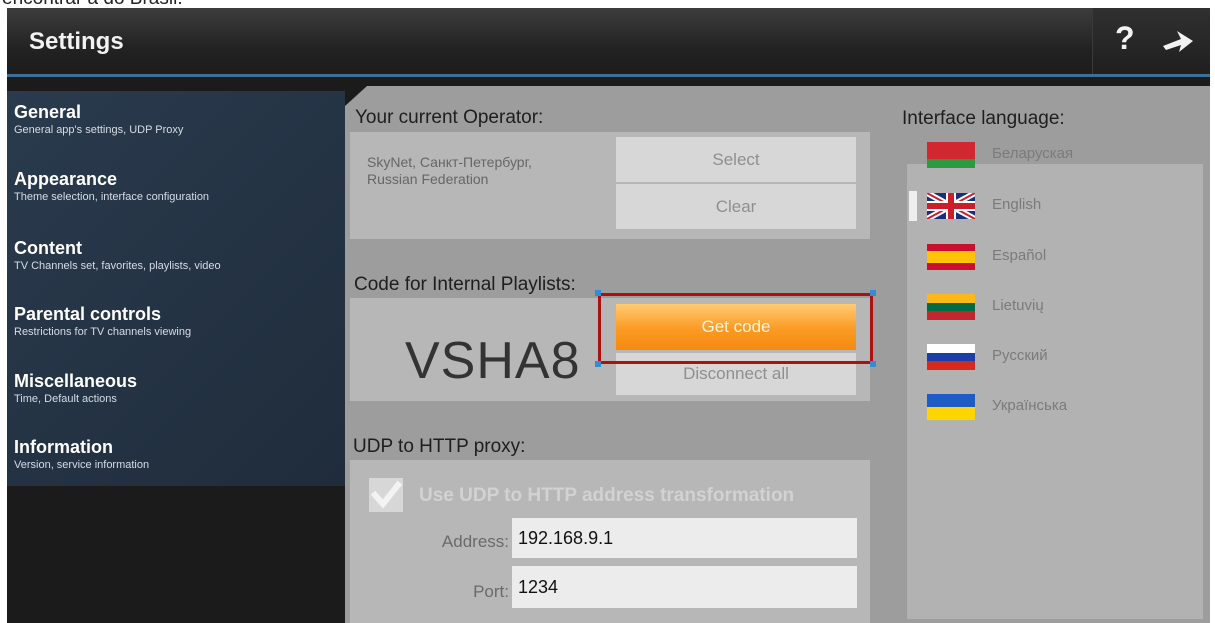 This screenshot has width=1215, height=623. I want to click on udp-transform-checkbox, so click(386, 495).